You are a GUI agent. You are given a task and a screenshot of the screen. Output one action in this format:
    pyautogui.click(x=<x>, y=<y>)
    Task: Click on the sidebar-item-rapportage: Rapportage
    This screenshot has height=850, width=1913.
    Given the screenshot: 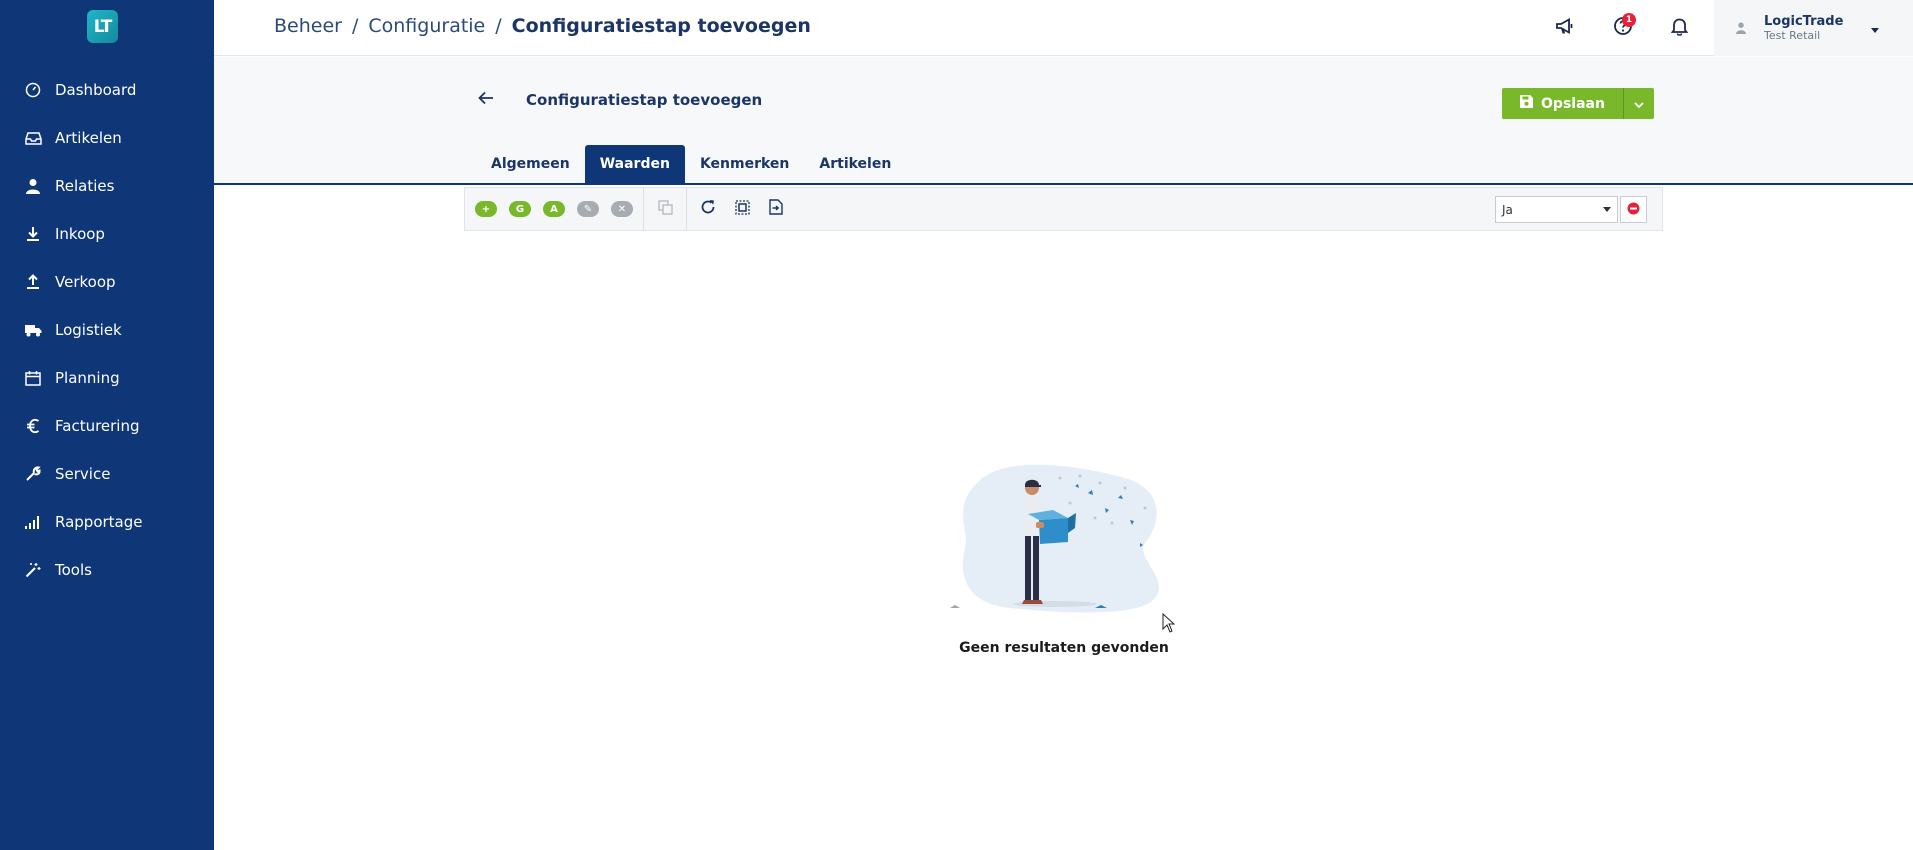 What is the action you would take?
    pyautogui.click(x=107, y=522)
    